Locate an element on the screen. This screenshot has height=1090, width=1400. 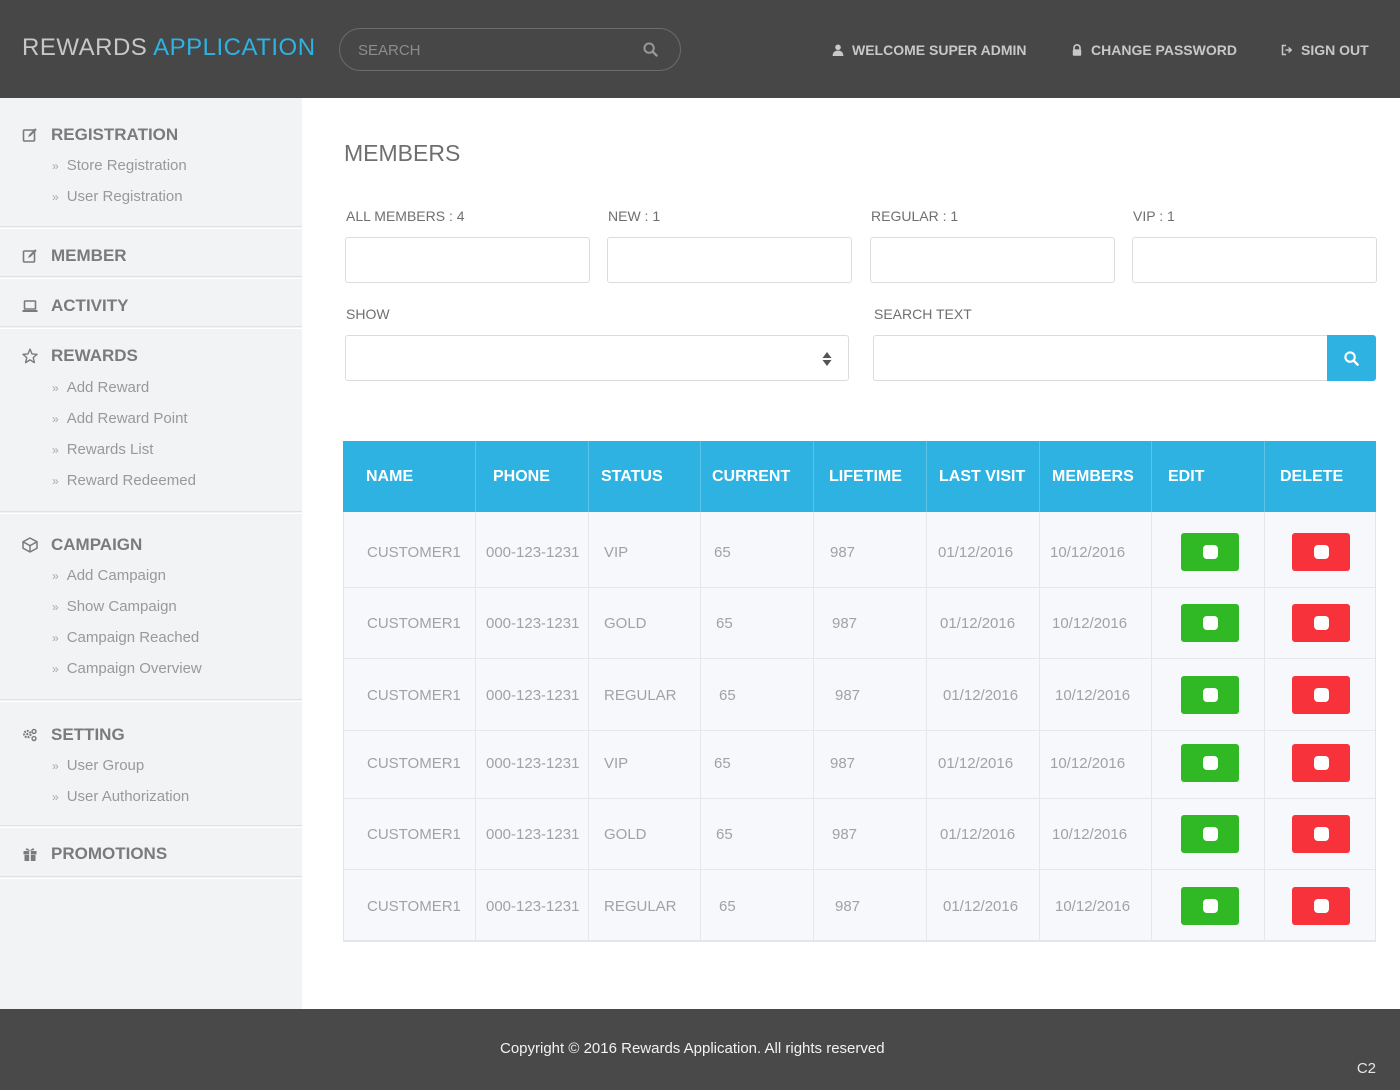
sign-out-label: SIGN OUT is located at coordinates (1335, 50).